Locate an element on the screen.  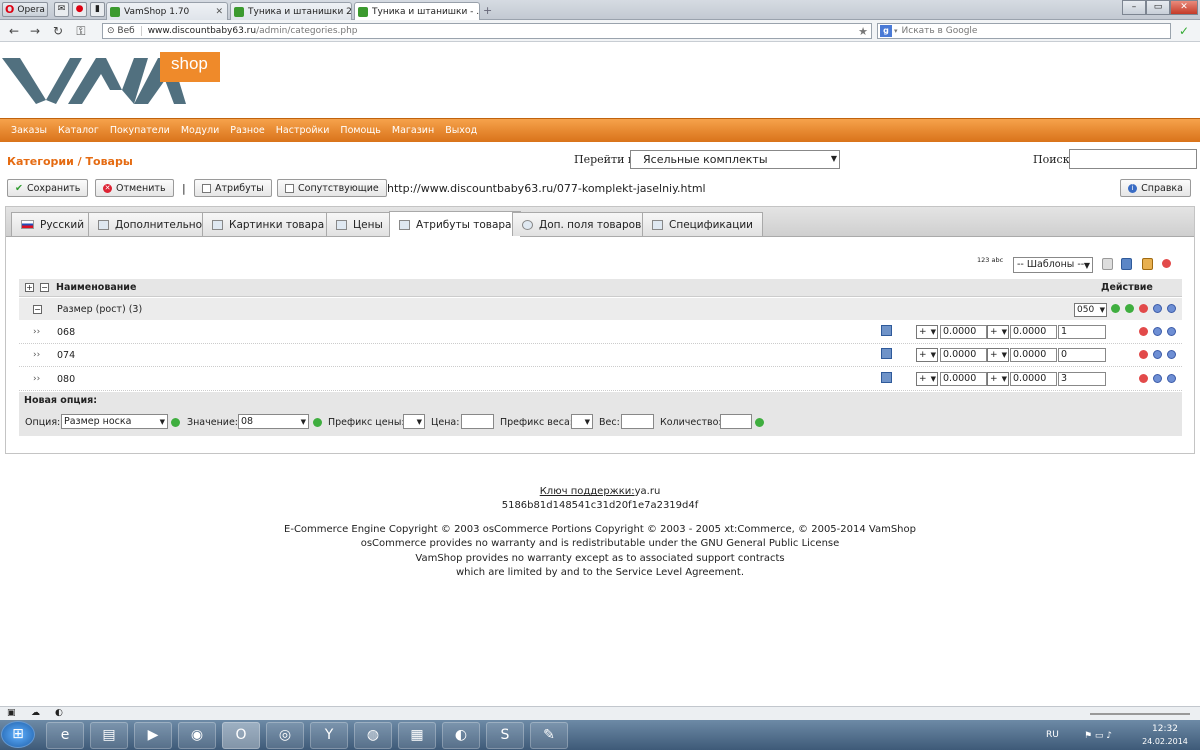
tab-attributes: Атрибуты товара is located at coordinates (455, 224).